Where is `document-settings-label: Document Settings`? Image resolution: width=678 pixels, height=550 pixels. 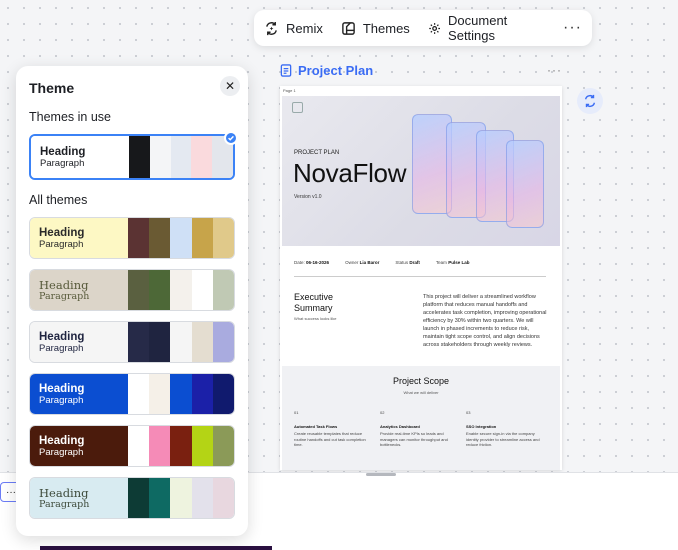 document-settings-label: Document Settings is located at coordinates (478, 28).